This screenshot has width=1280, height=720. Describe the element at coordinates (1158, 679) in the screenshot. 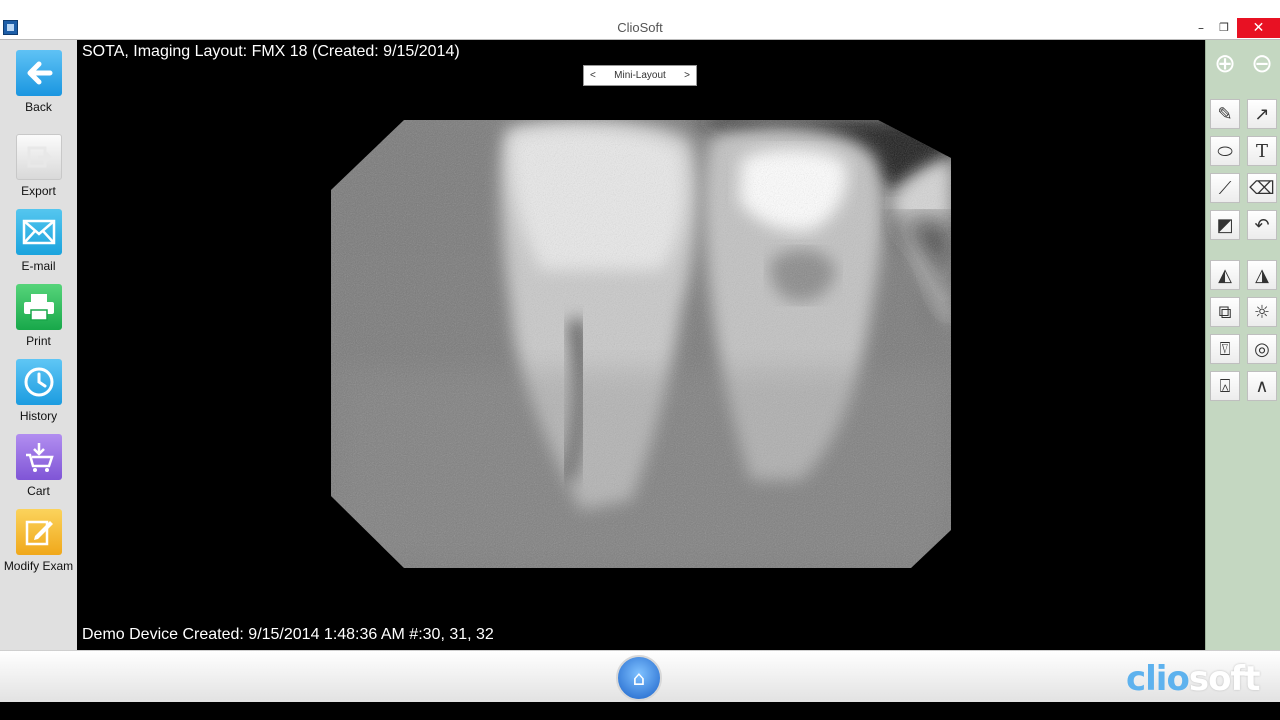

I see `brand-clio: clio` at that location.